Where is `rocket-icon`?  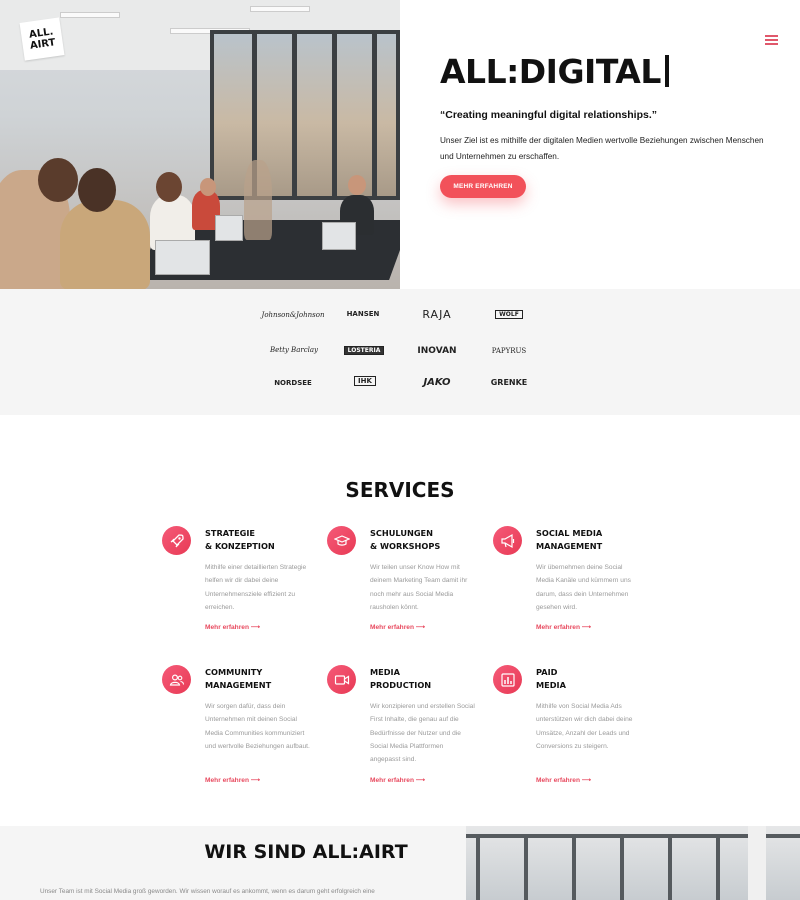 rocket-icon is located at coordinates (176, 540).